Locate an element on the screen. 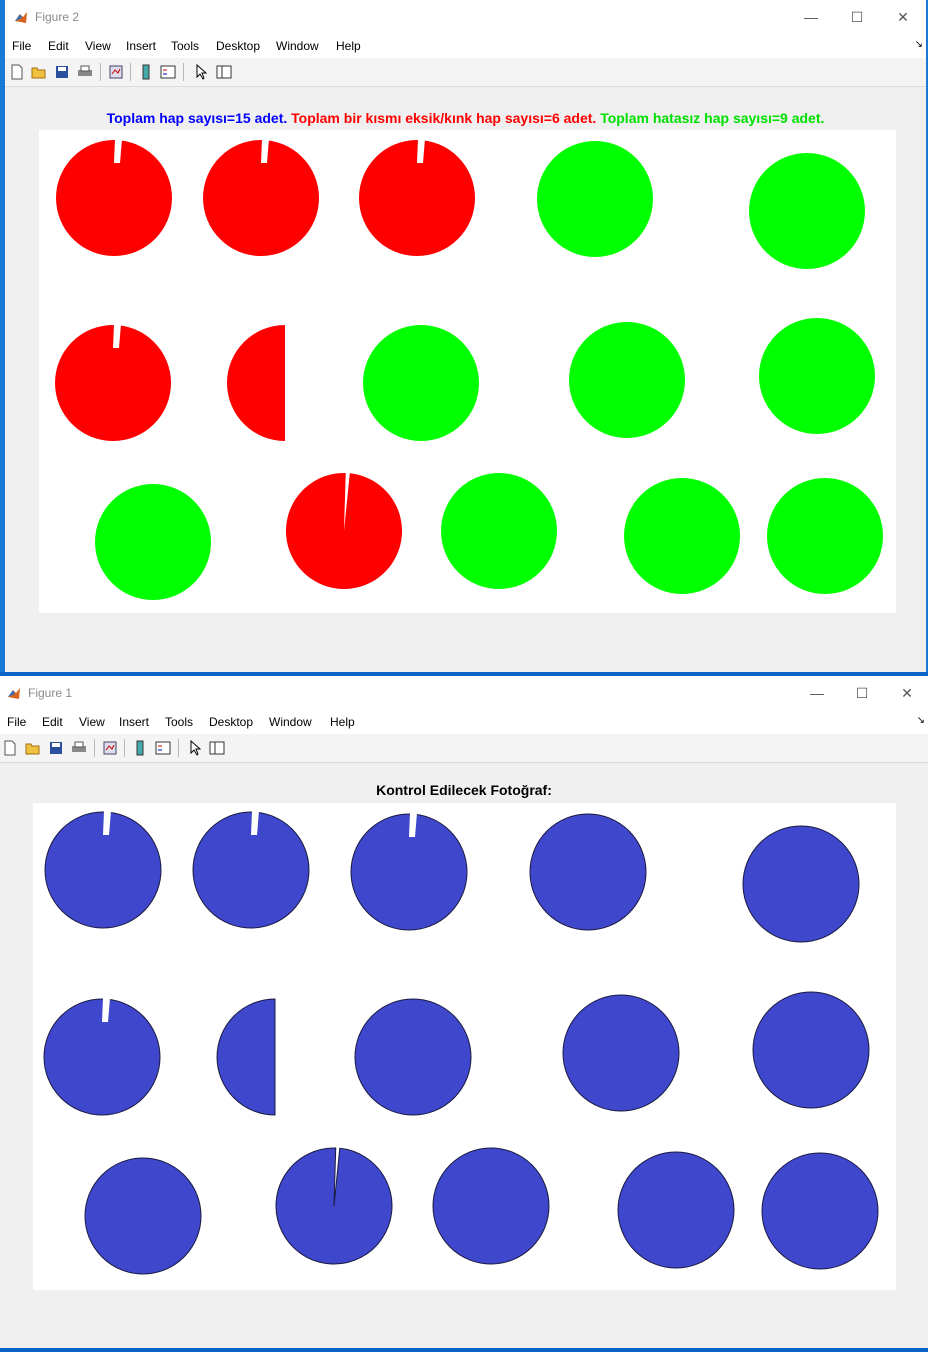  window-title: Figure 1 is located at coordinates (50, 693).